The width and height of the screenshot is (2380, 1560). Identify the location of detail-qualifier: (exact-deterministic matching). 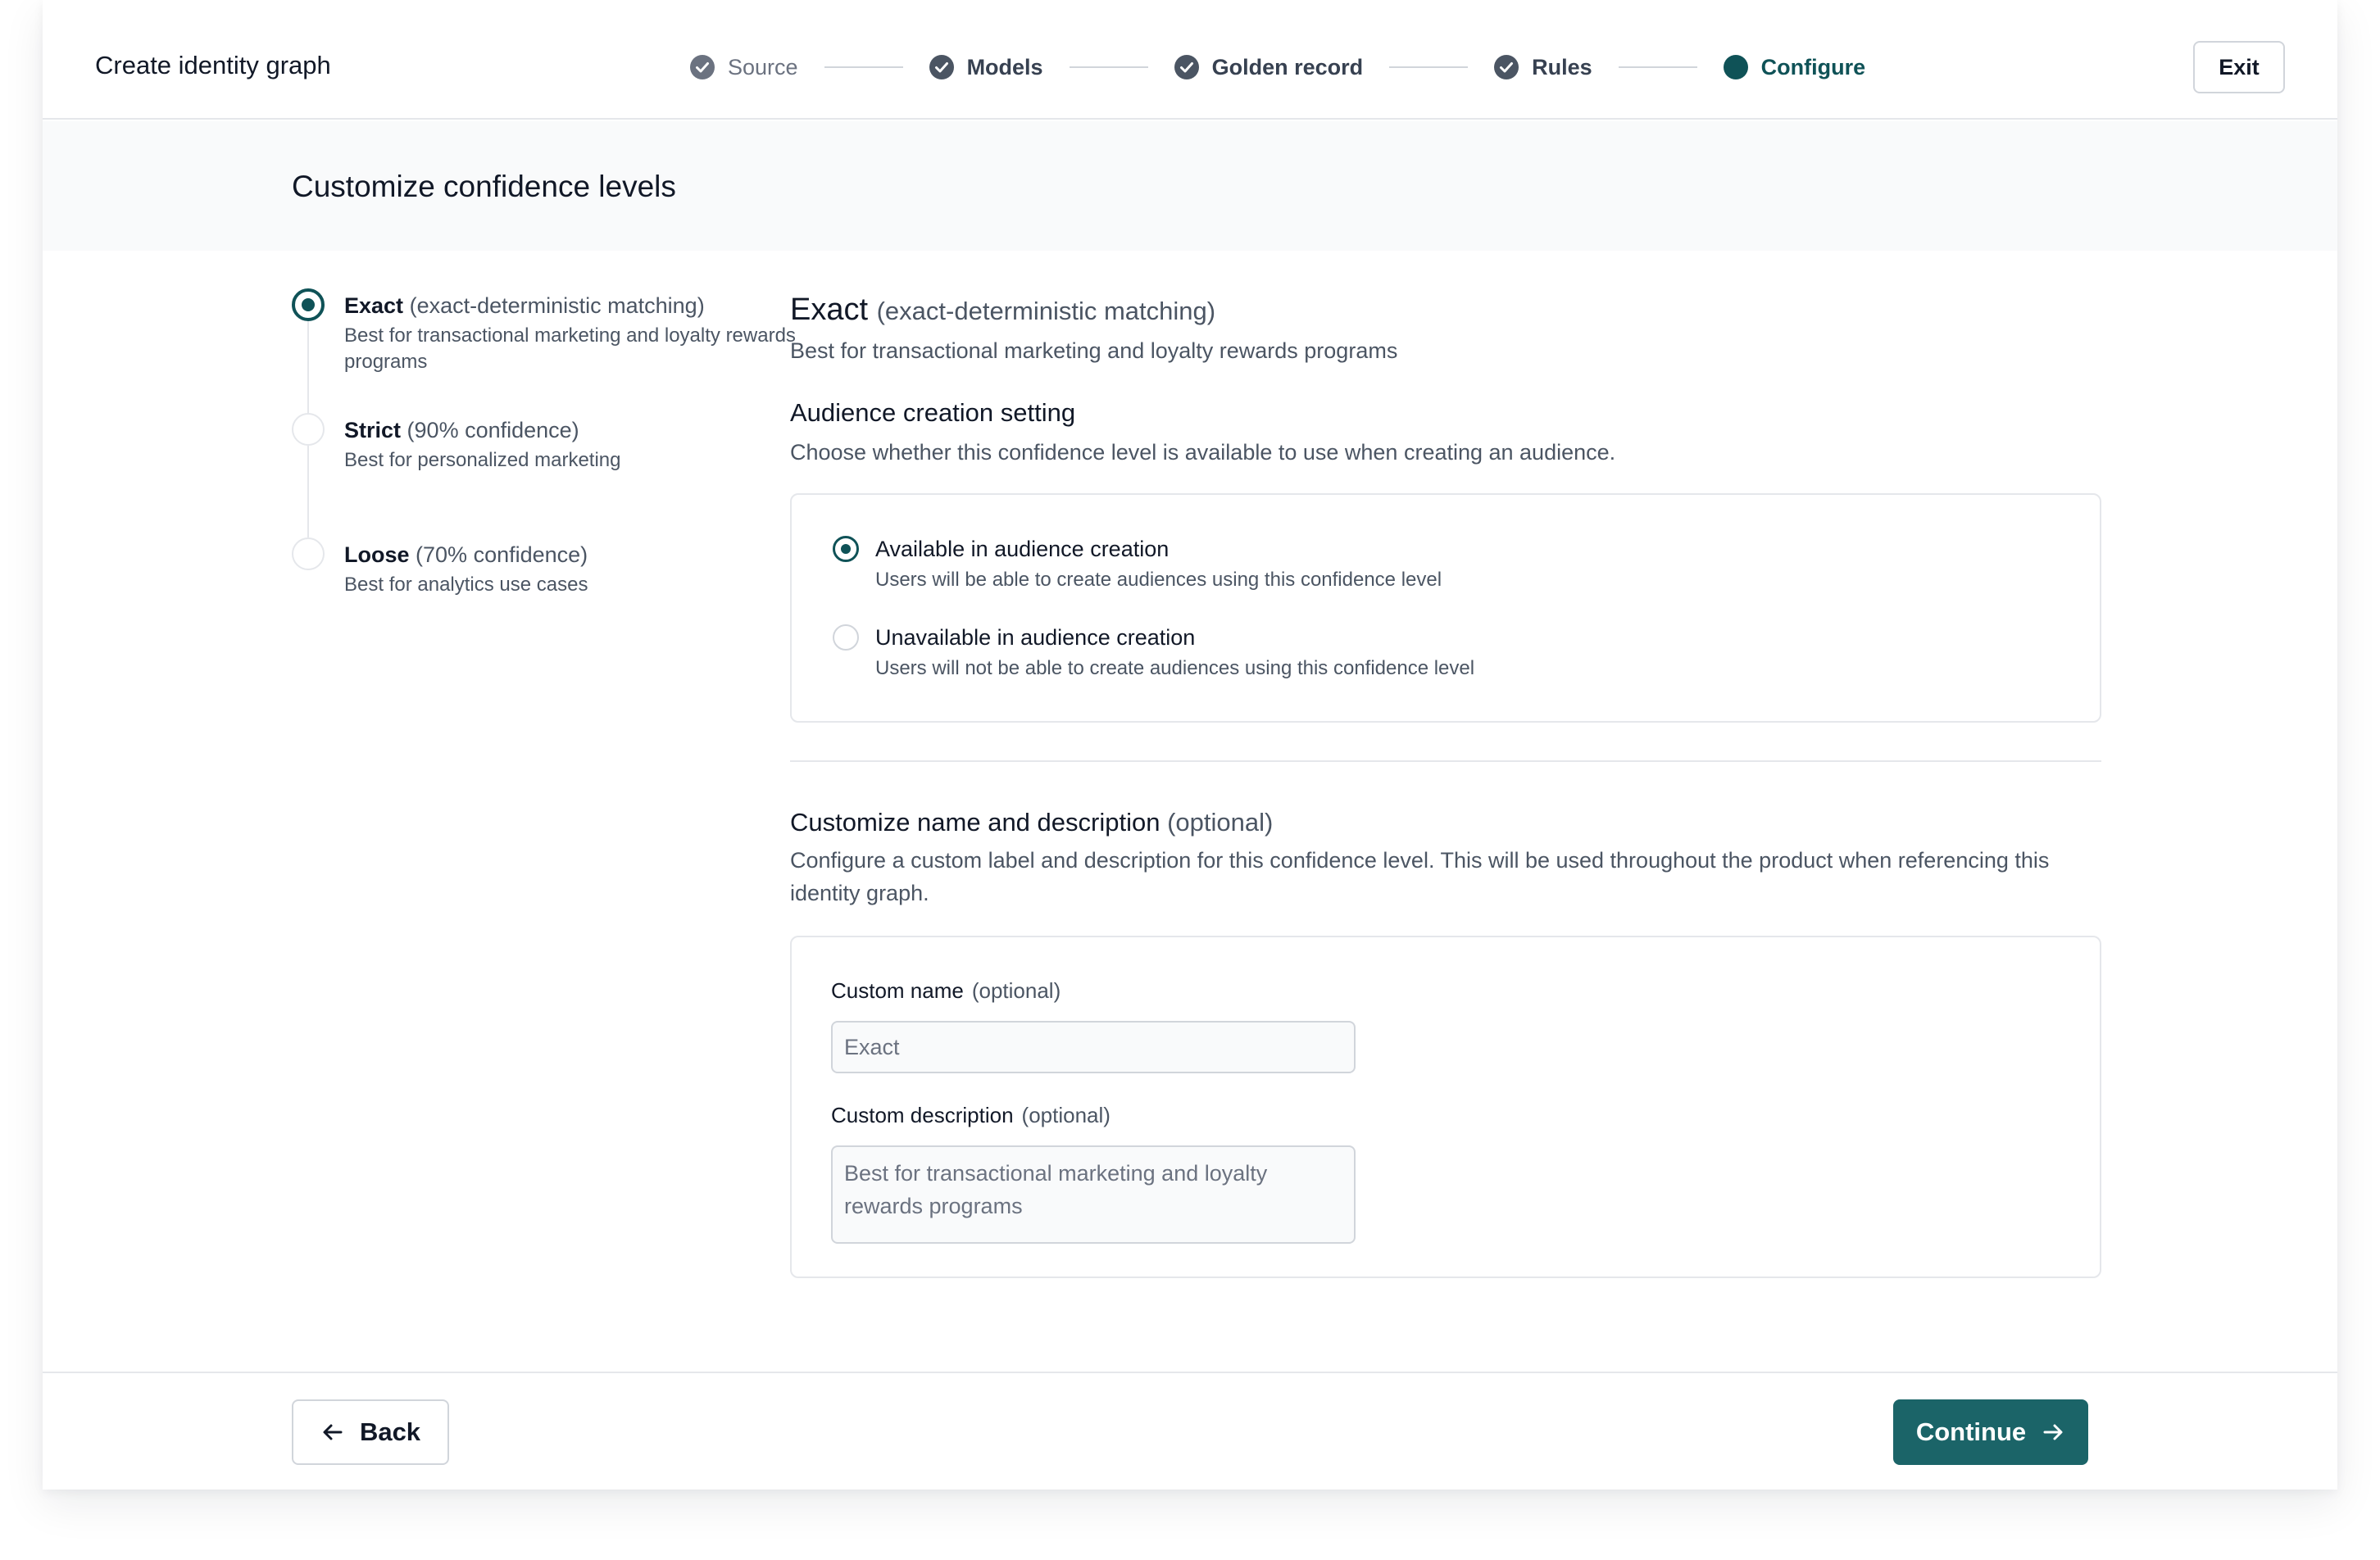
(1046, 311).